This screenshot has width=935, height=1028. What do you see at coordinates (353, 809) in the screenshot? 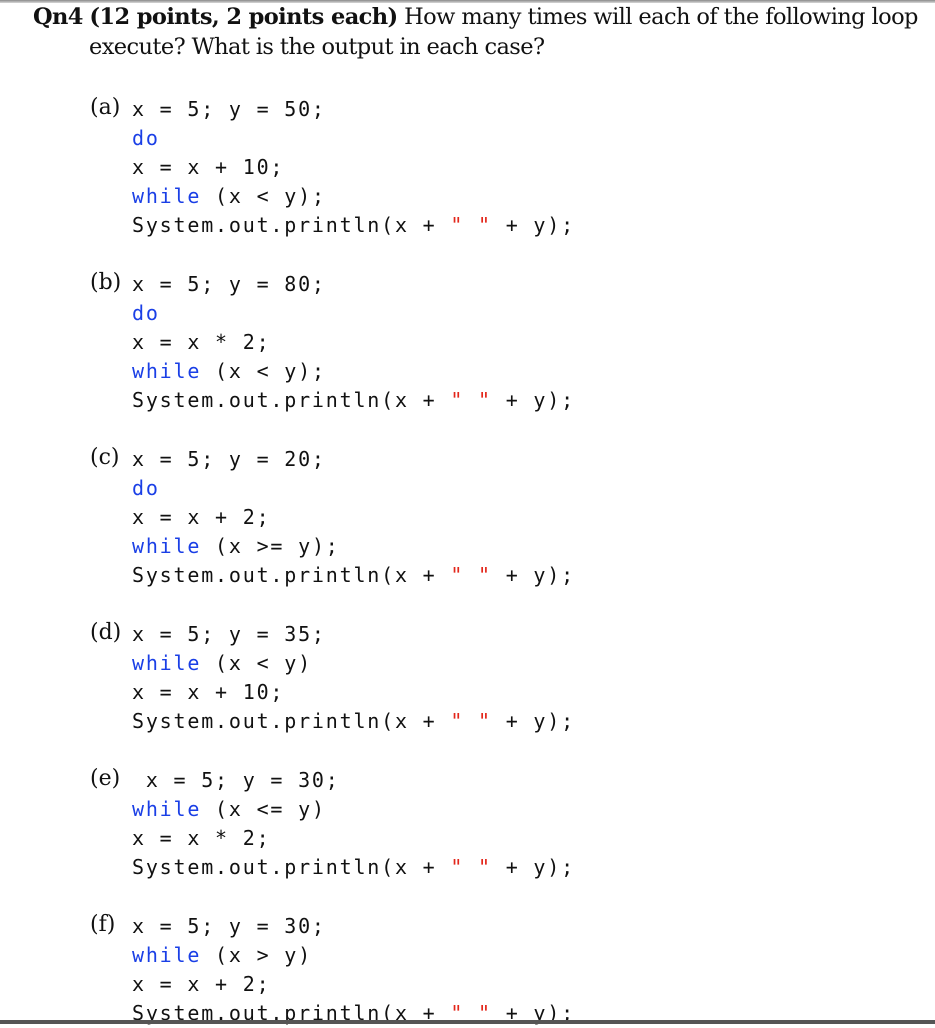
I see `code-line: while (x <= y)` at bounding box center [353, 809].